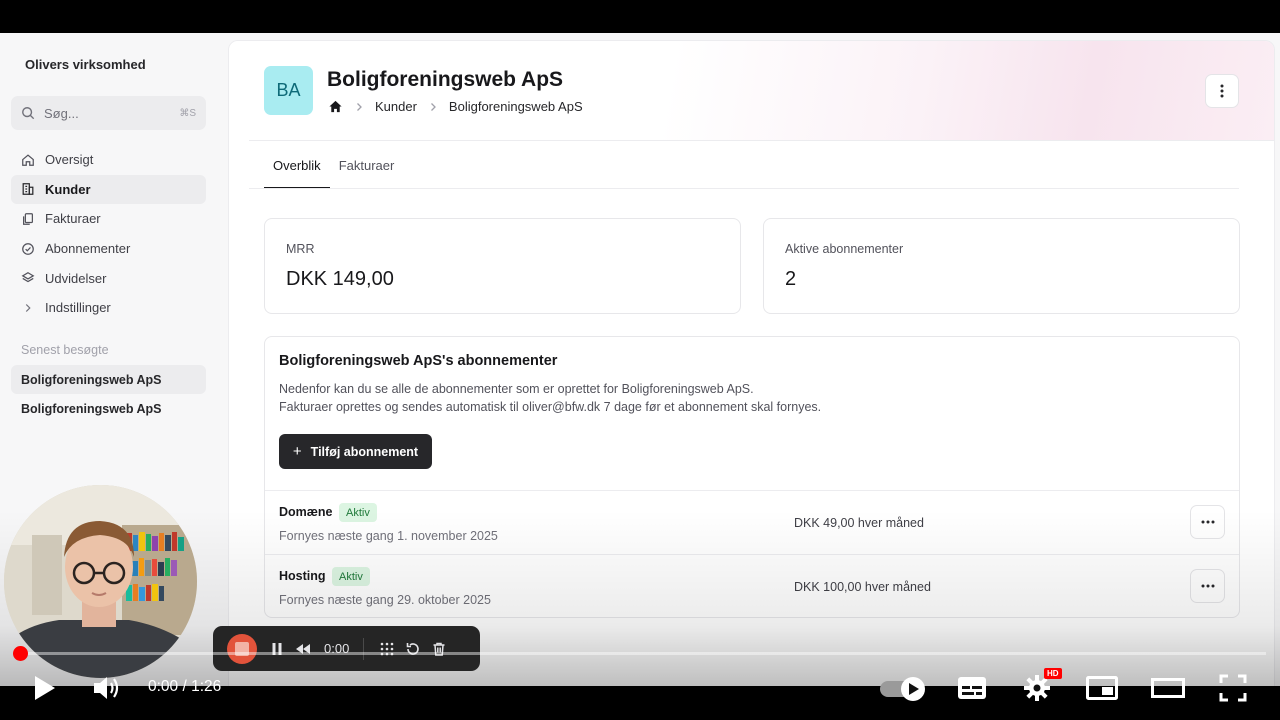 Image resolution: width=1280 pixels, height=720 pixels. Describe the element at coordinates (364, 451) in the screenshot. I see `add-subscription-label: Tilføj abonnement` at that location.